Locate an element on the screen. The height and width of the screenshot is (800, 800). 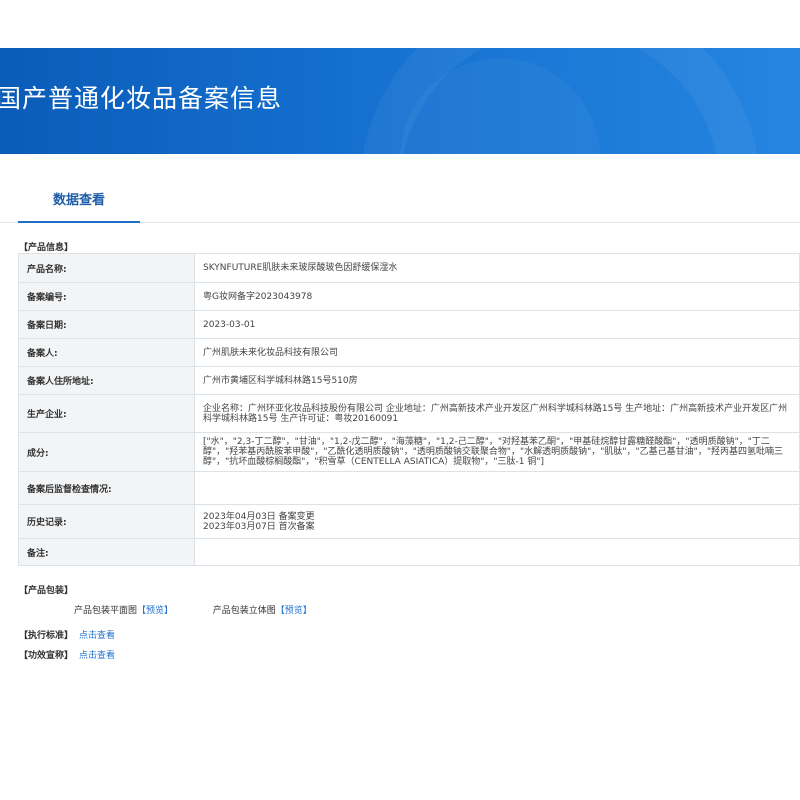
table-row: 备案后监督检查情况: is located at coordinates (409, 488).